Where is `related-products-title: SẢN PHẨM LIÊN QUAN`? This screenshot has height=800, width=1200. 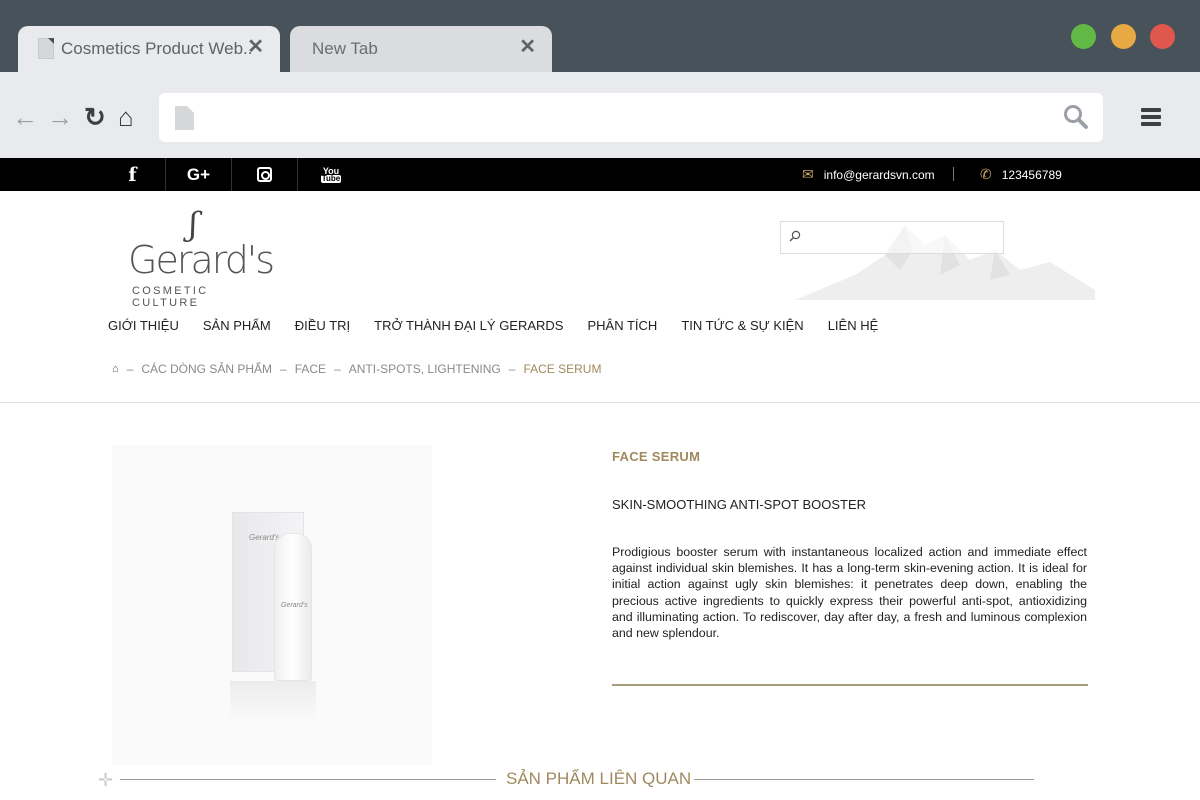 related-products-title: SẢN PHẨM LIÊN QUAN is located at coordinates (599, 778).